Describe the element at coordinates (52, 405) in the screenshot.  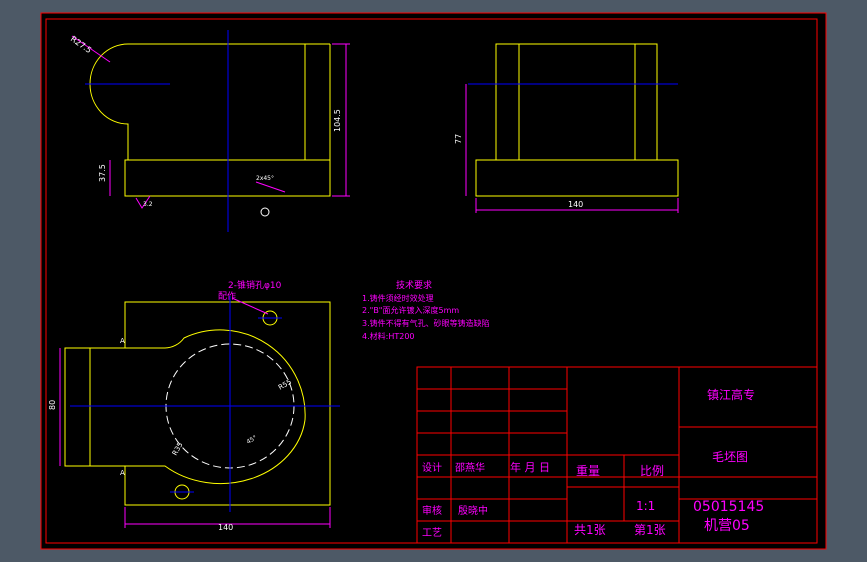
I see `top-view-height-label: 80` at that location.